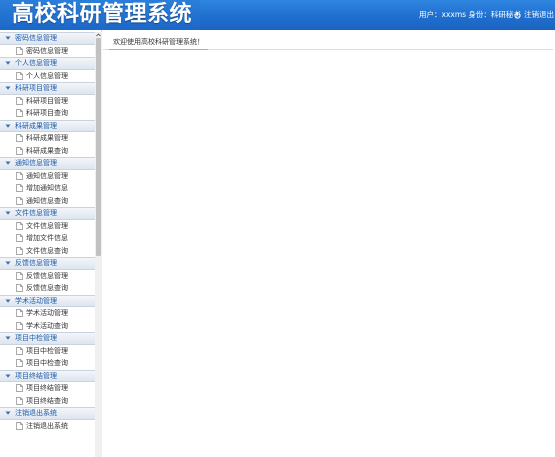  I want to click on sidebar-menu-item-label: 学术活动查询, so click(47, 325).